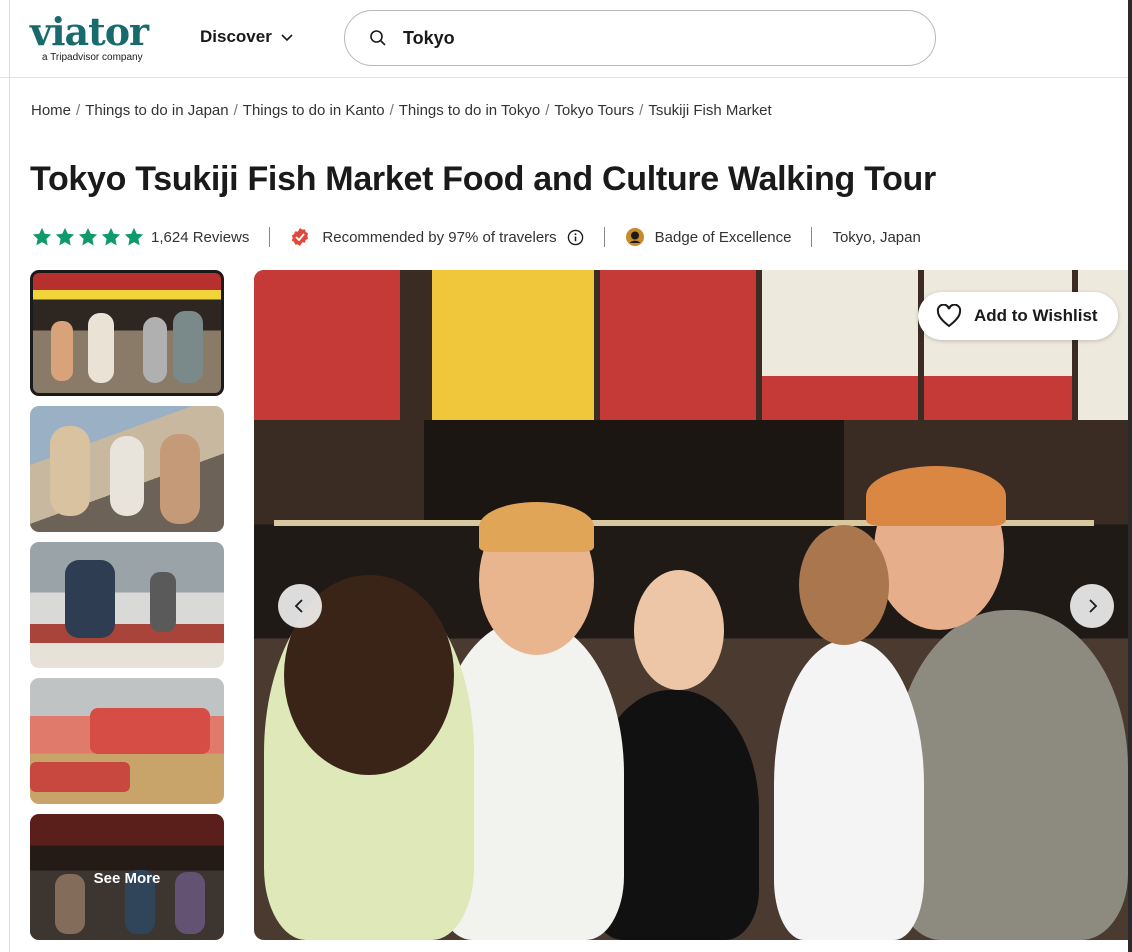 The height and width of the screenshot is (952, 1132). I want to click on search-input, so click(643, 38).